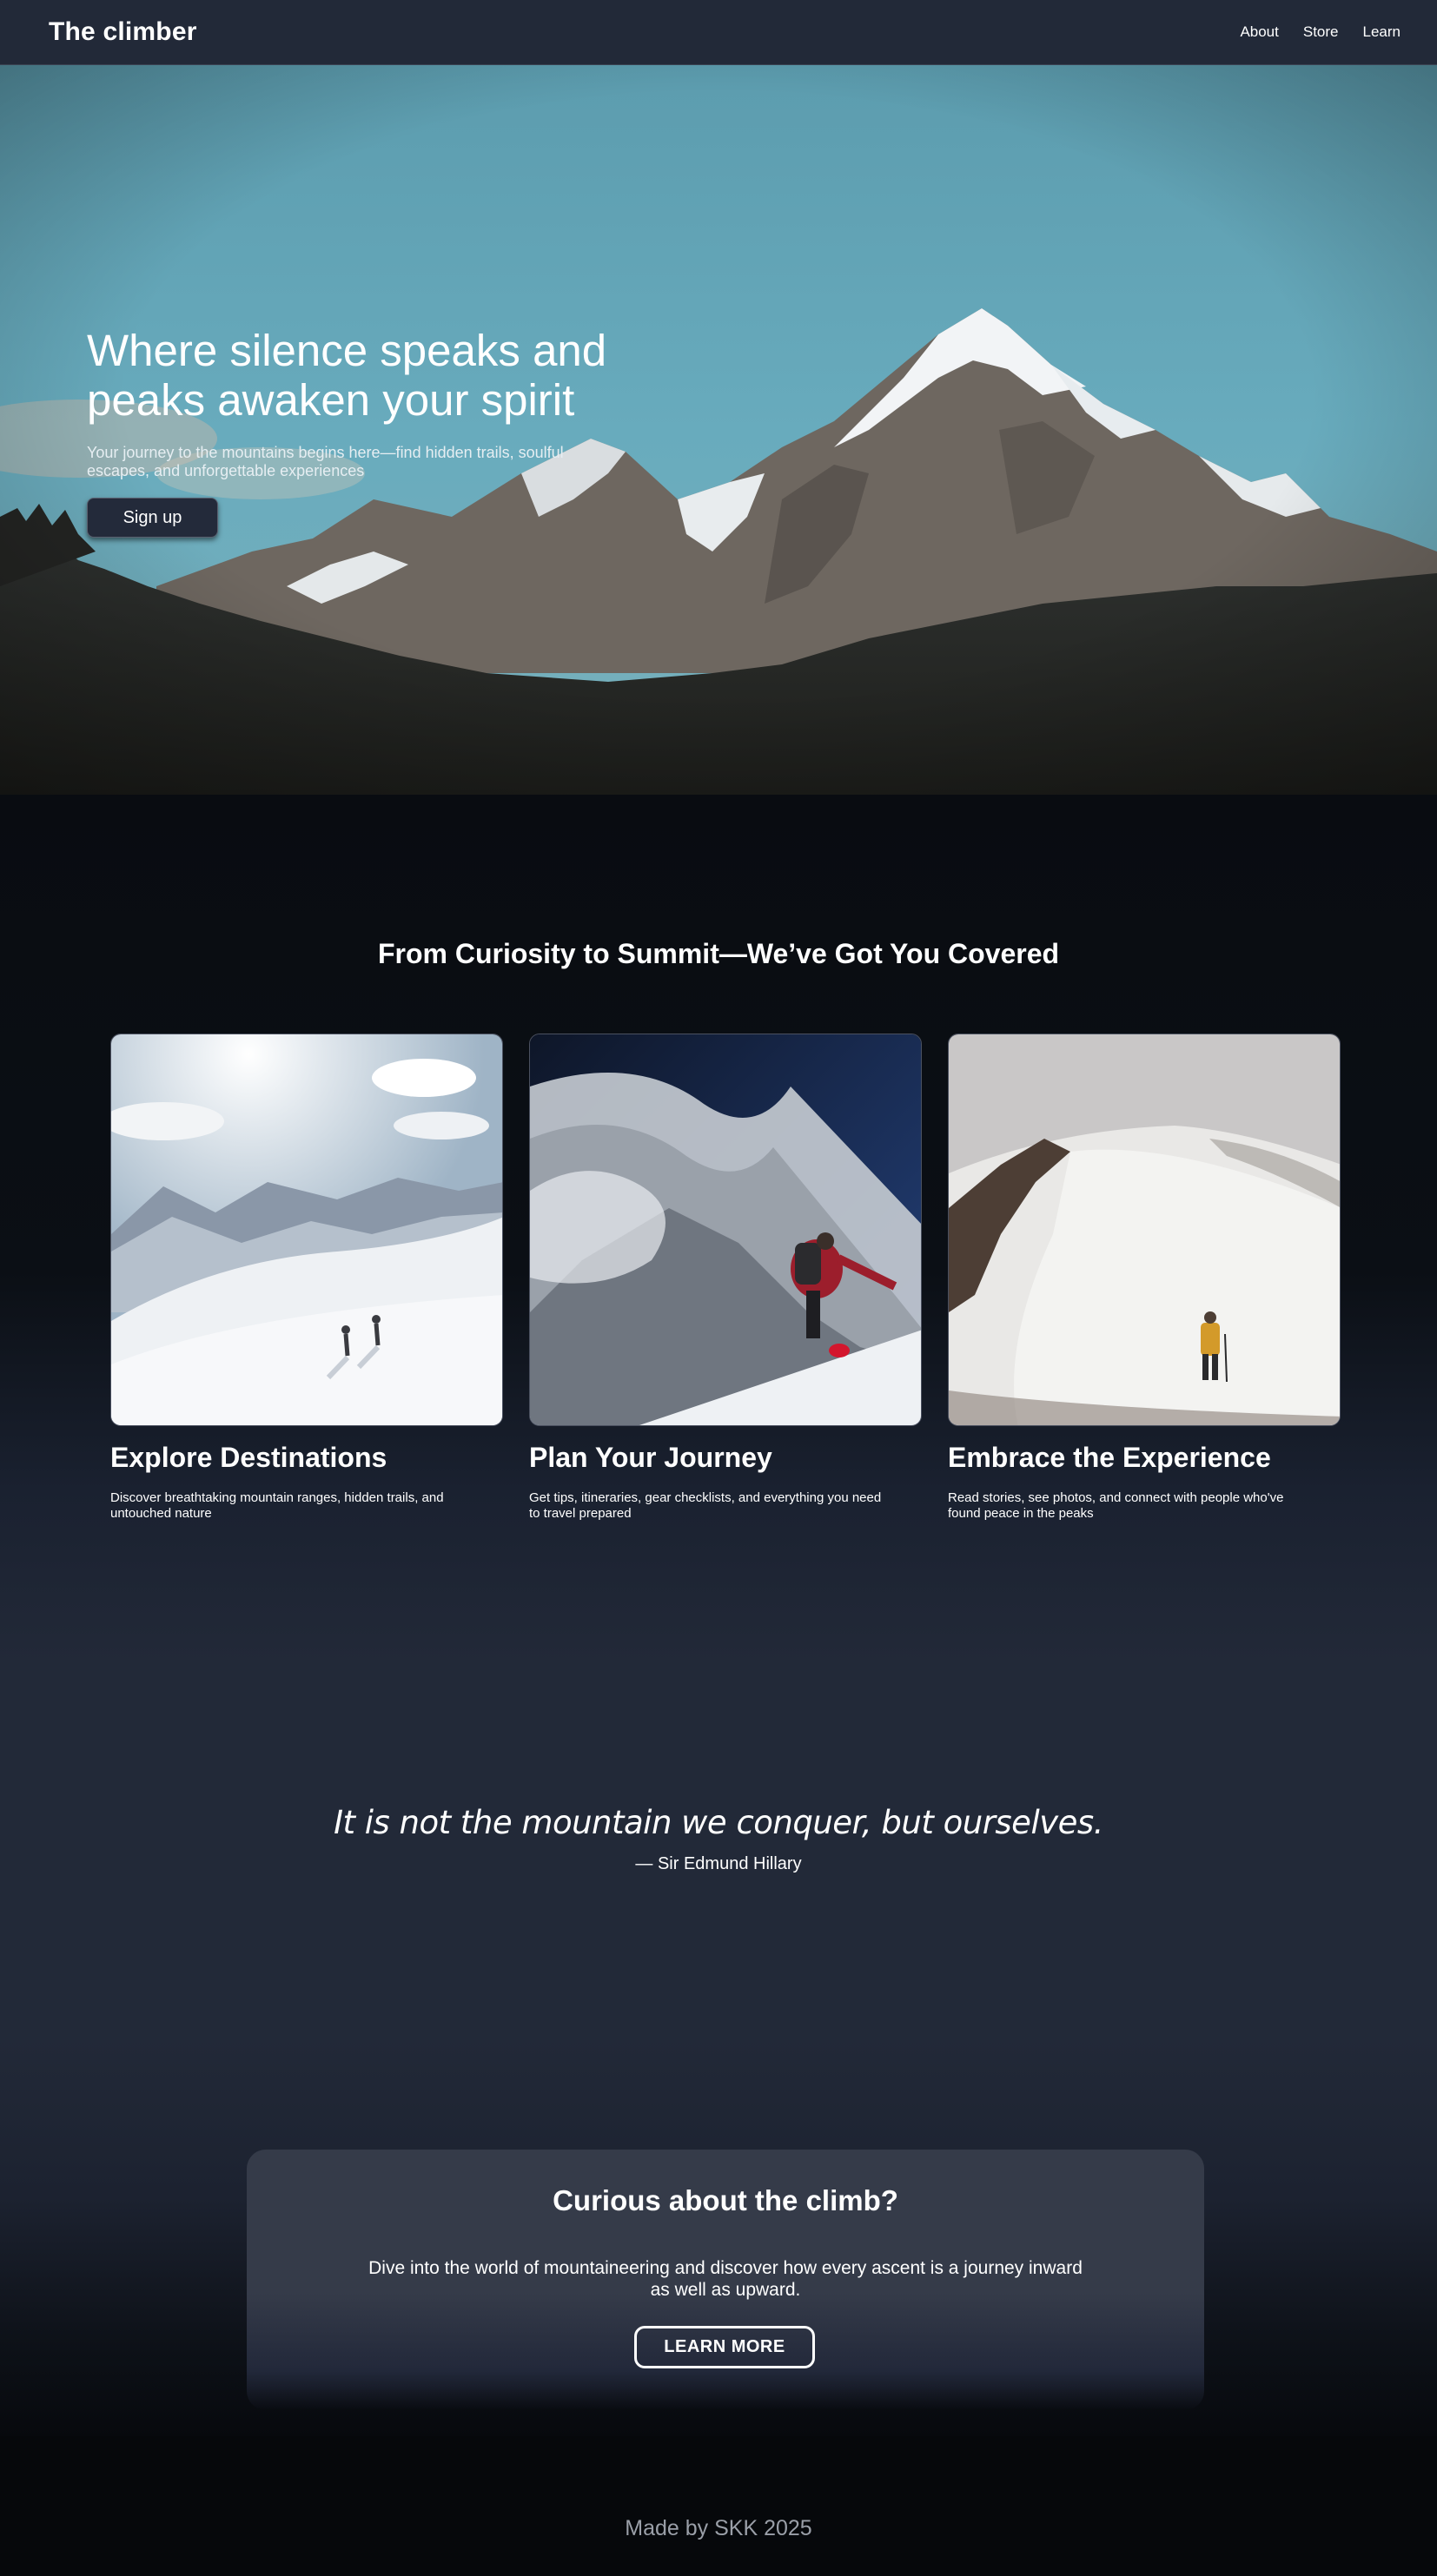 The width and height of the screenshot is (1437, 2576). I want to click on plan-journey-image, so click(725, 1230).